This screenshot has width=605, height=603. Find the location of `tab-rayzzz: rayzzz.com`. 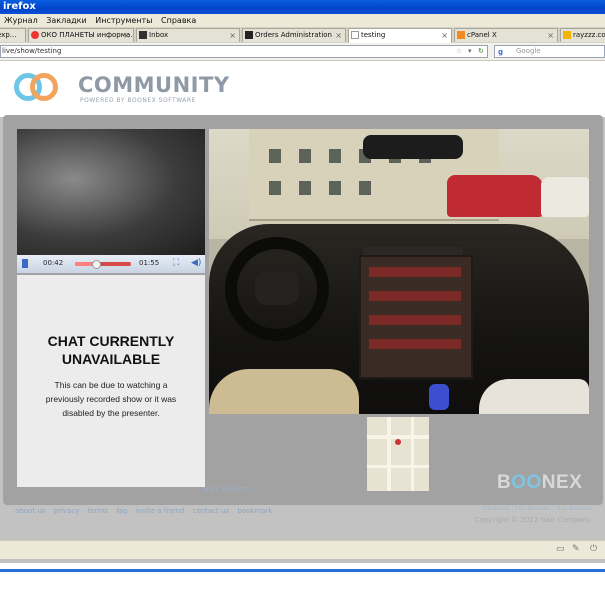

tab-rayzzz: rayzzz.com is located at coordinates (582, 35).